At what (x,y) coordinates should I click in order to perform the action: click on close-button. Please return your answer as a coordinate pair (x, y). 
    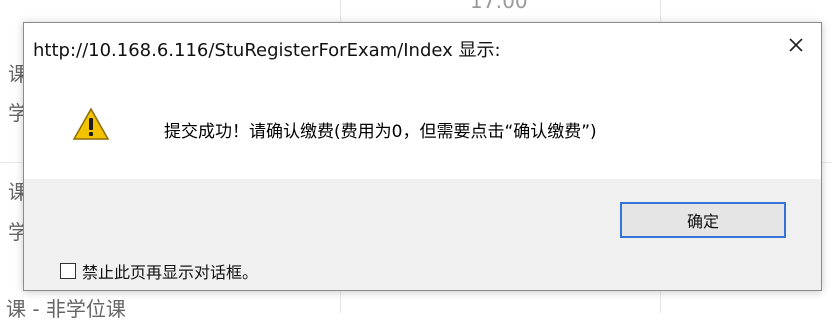
    Looking at the image, I should click on (796, 45).